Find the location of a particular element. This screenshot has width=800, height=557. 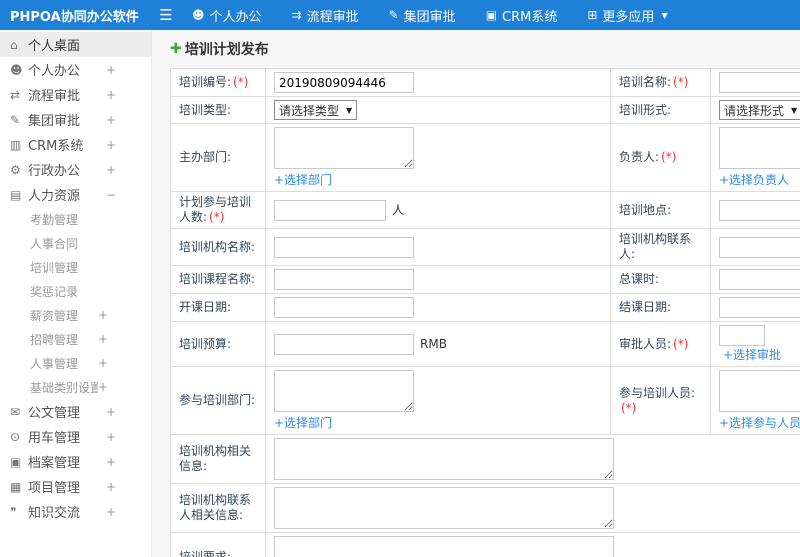

sidebar-item: 奖惩记录 is located at coordinates (75, 291).